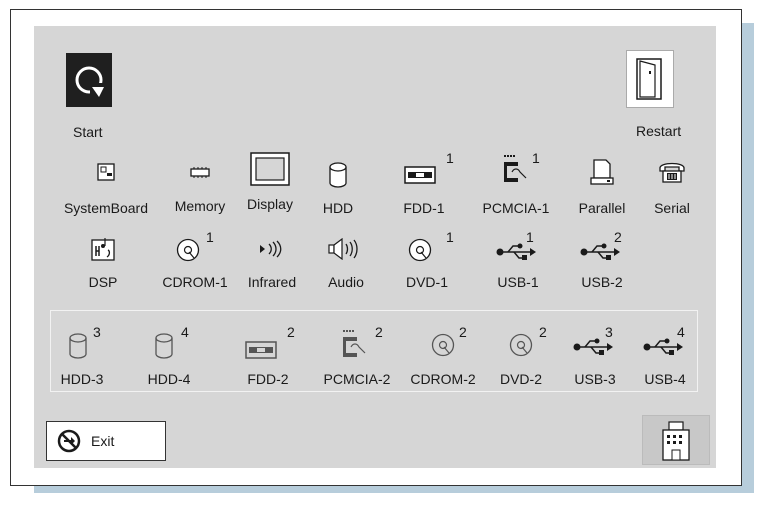 This screenshot has width=762, height=506. Describe the element at coordinates (346, 262) in the screenshot. I see `device-audio: Audio` at that location.